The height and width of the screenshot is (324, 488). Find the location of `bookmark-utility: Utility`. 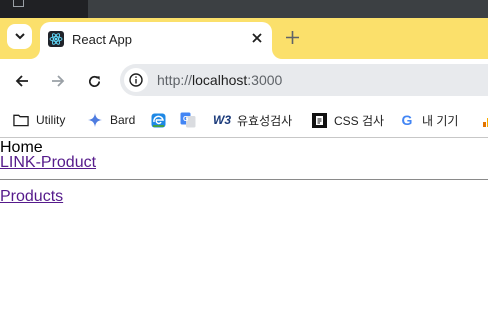

bookmark-utility: Utility is located at coordinates (39, 120).